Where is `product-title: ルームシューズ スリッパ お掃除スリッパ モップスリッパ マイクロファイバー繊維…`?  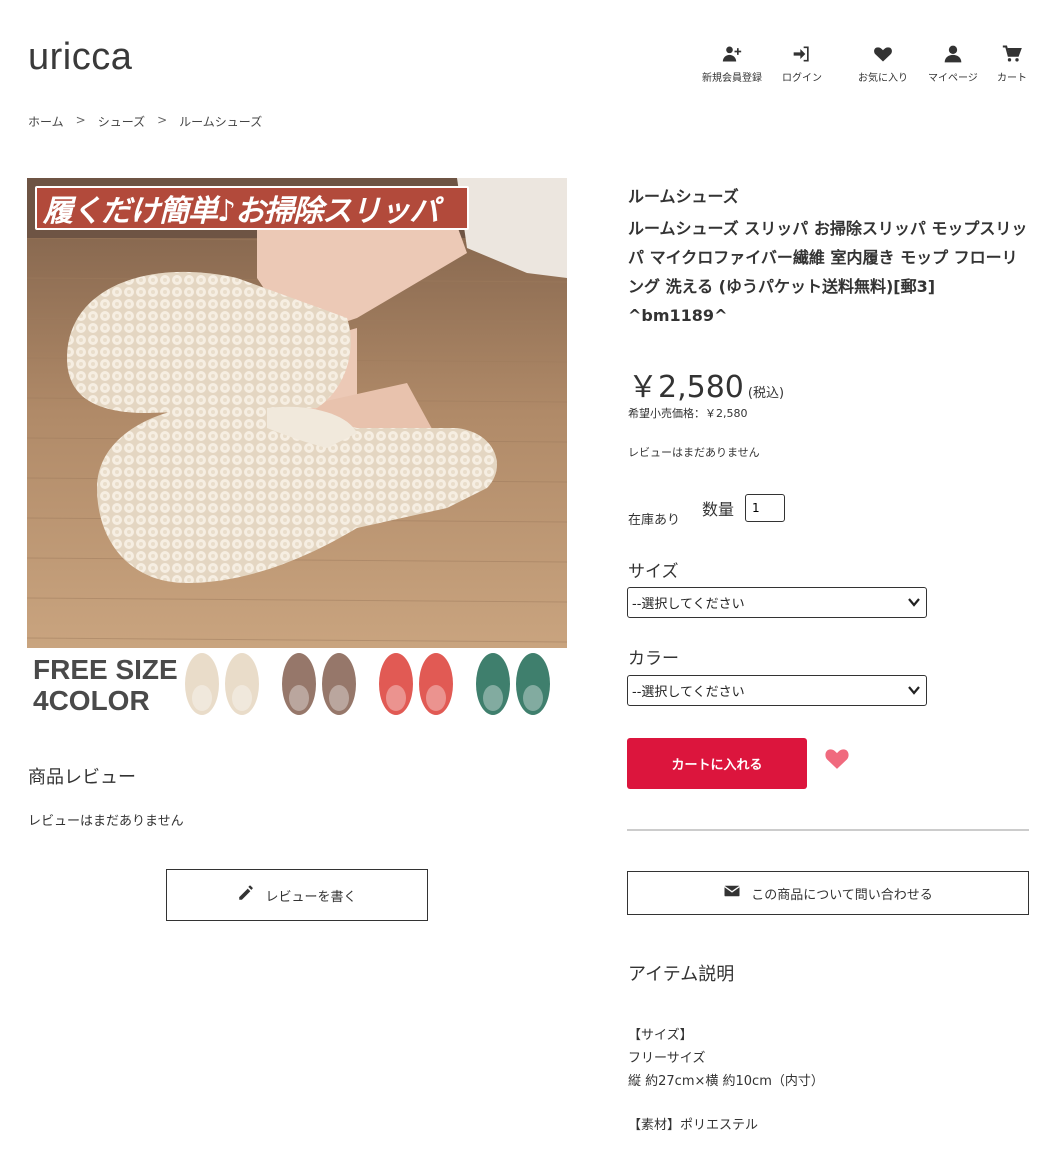 product-title: ルームシューズ スリッパ お掃除スリッパ モップスリッパ マイクロファイバー繊維… is located at coordinates (828, 272).